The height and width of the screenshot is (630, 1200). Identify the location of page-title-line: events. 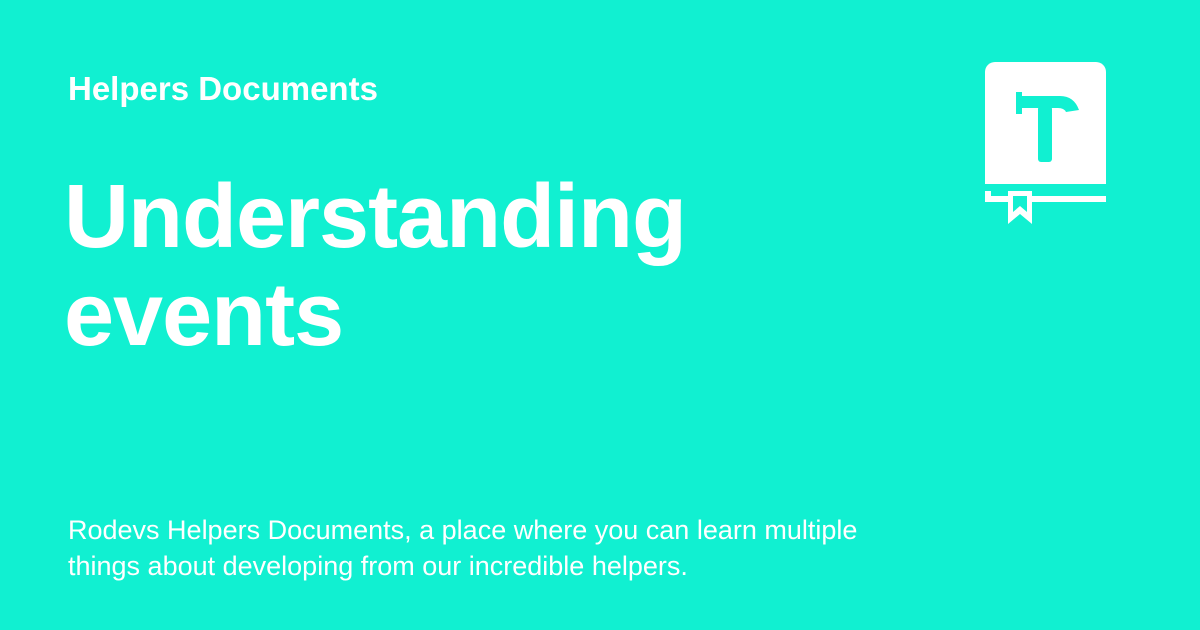
(204, 315).